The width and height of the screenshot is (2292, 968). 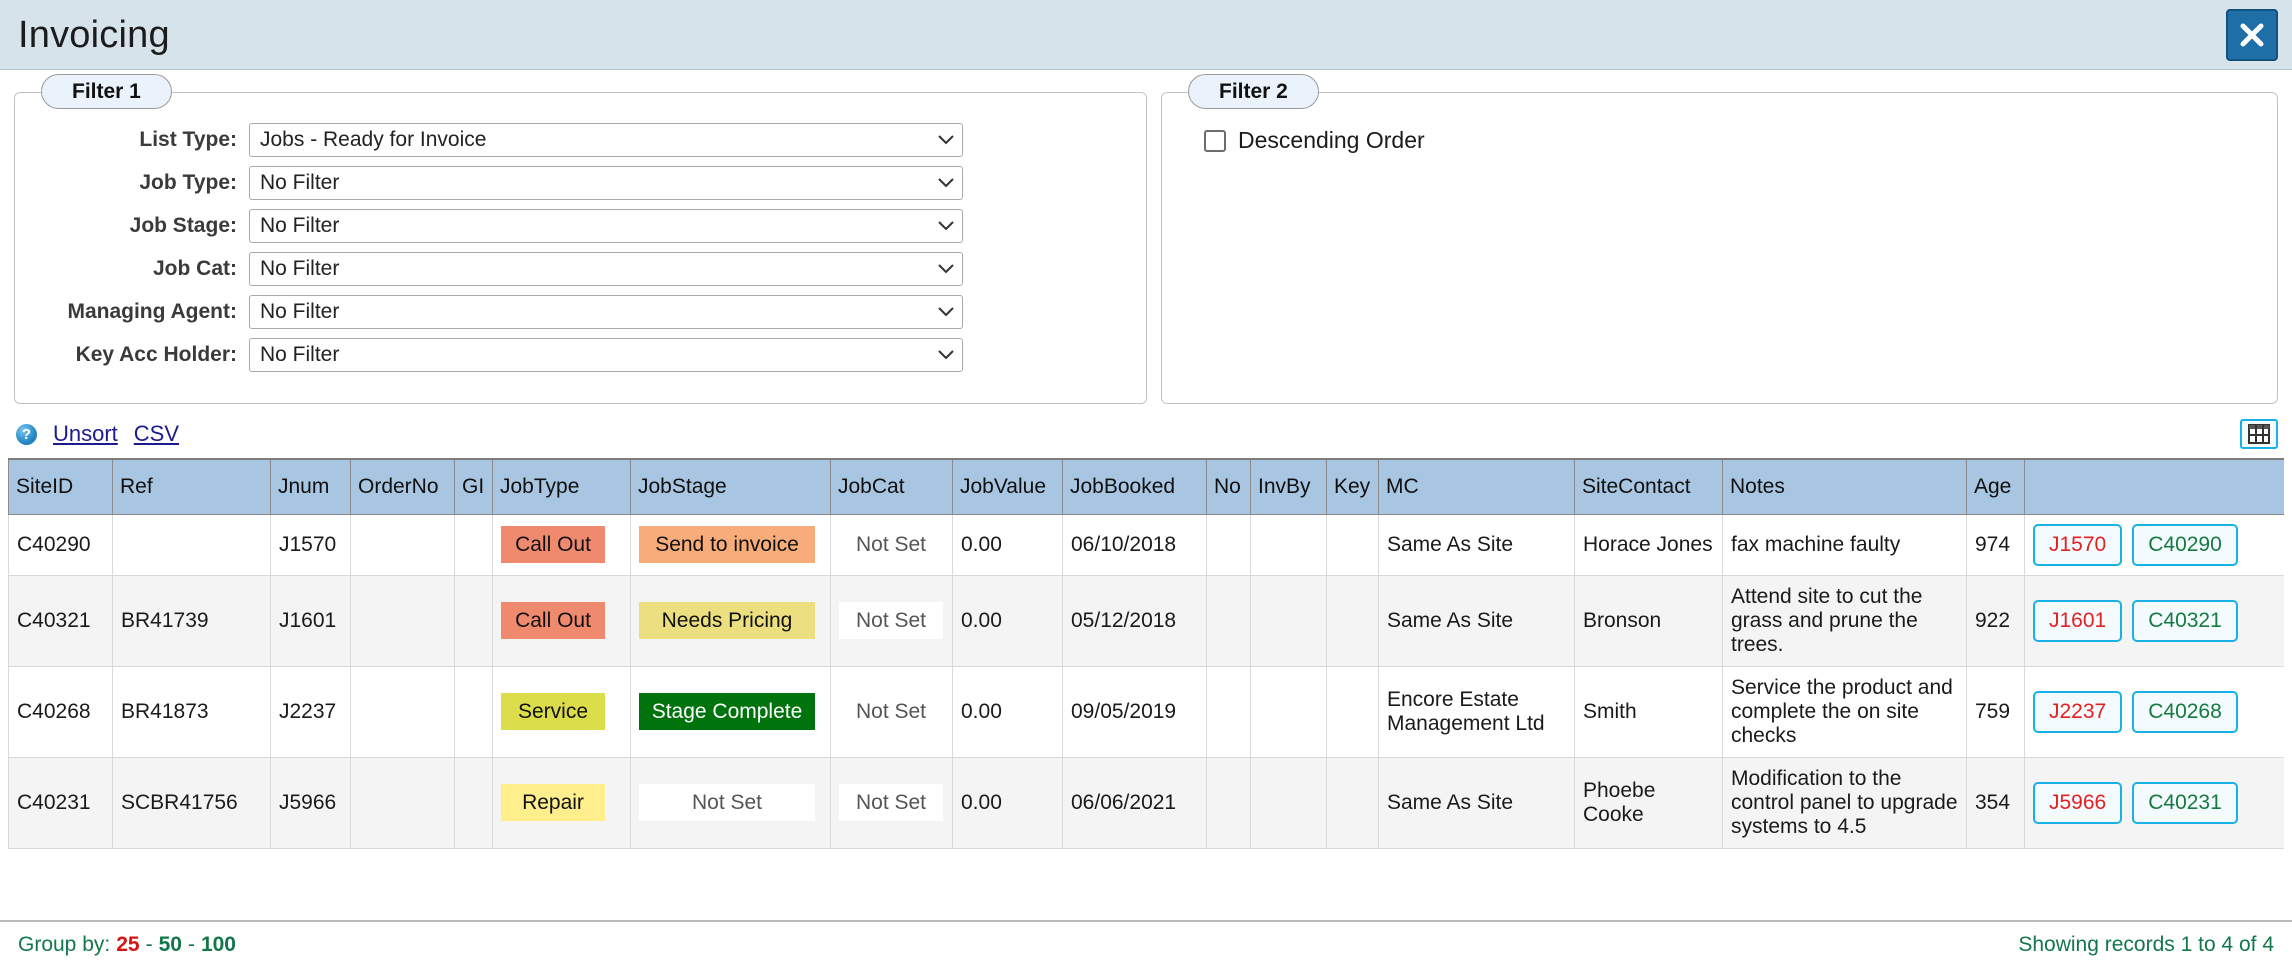 I want to click on col-orderno: OrderNo, so click(x=402, y=487).